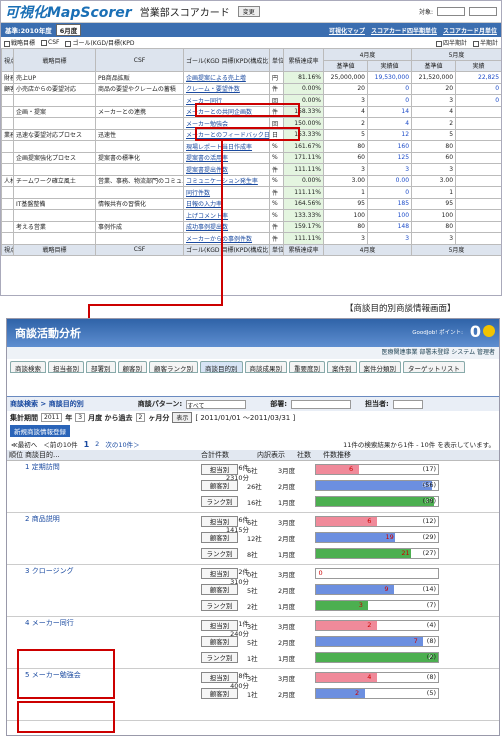 Image resolution: width=502 pixels, height=736 pixels. What do you see at coordinates (451, 11) in the screenshot?
I see `target-select` at bounding box center [451, 11].